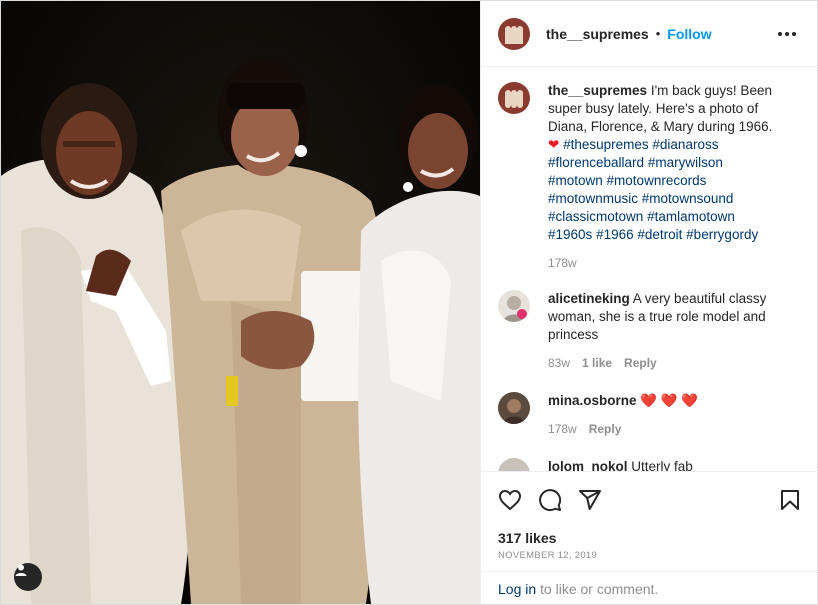 The width and height of the screenshot is (818, 605). I want to click on comment-icon, so click(550, 500).